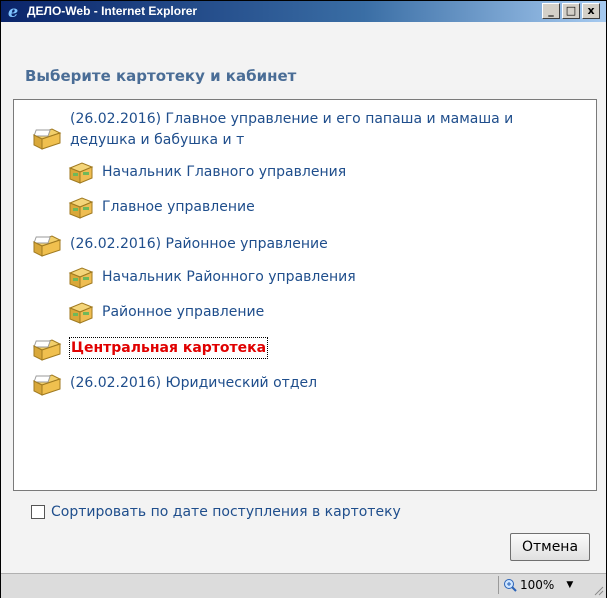  What do you see at coordinates (303, 585) in the screenshot?
I see `status-bar: 100% ▼` at bounding box center [303, 585].